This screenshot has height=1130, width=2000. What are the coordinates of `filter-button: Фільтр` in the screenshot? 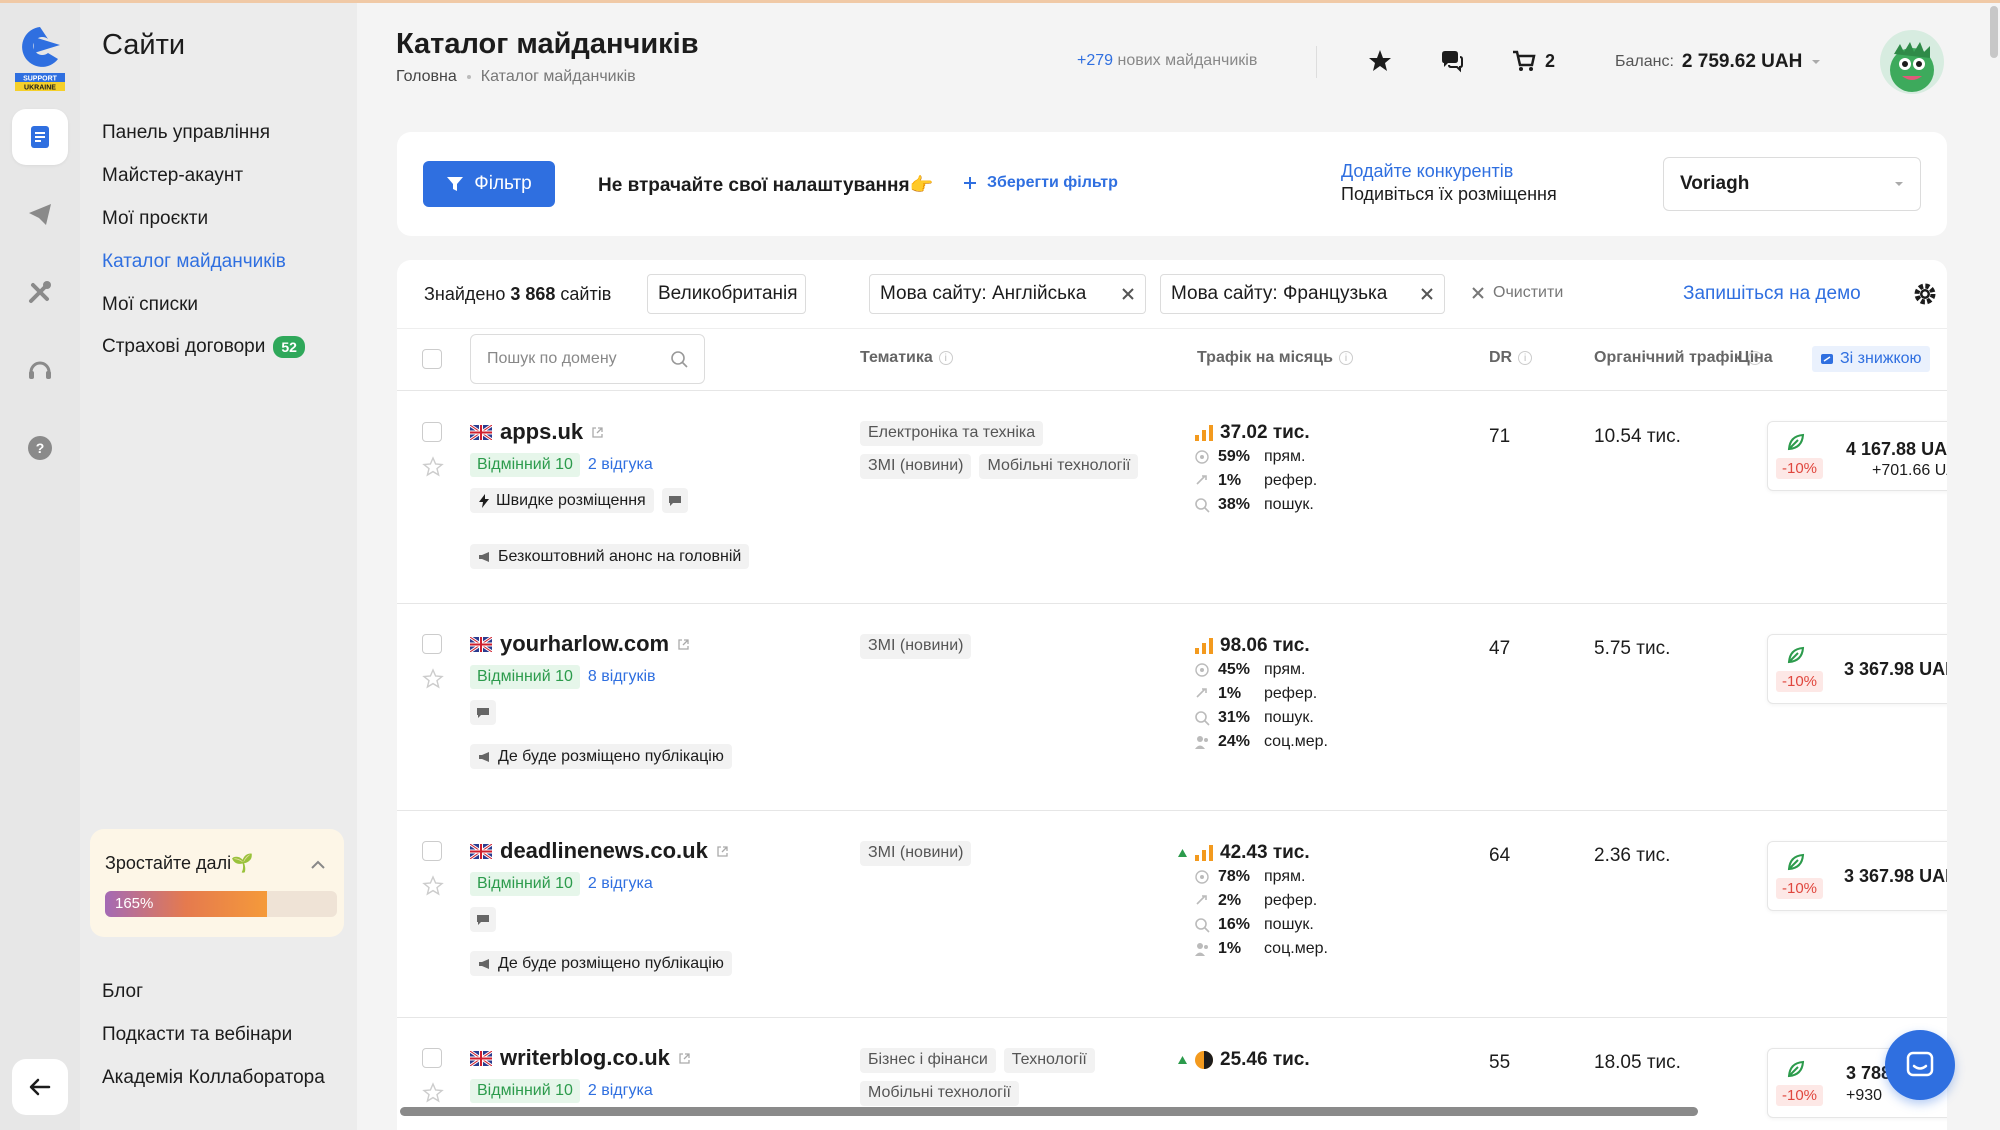 It's located at (489, 184).